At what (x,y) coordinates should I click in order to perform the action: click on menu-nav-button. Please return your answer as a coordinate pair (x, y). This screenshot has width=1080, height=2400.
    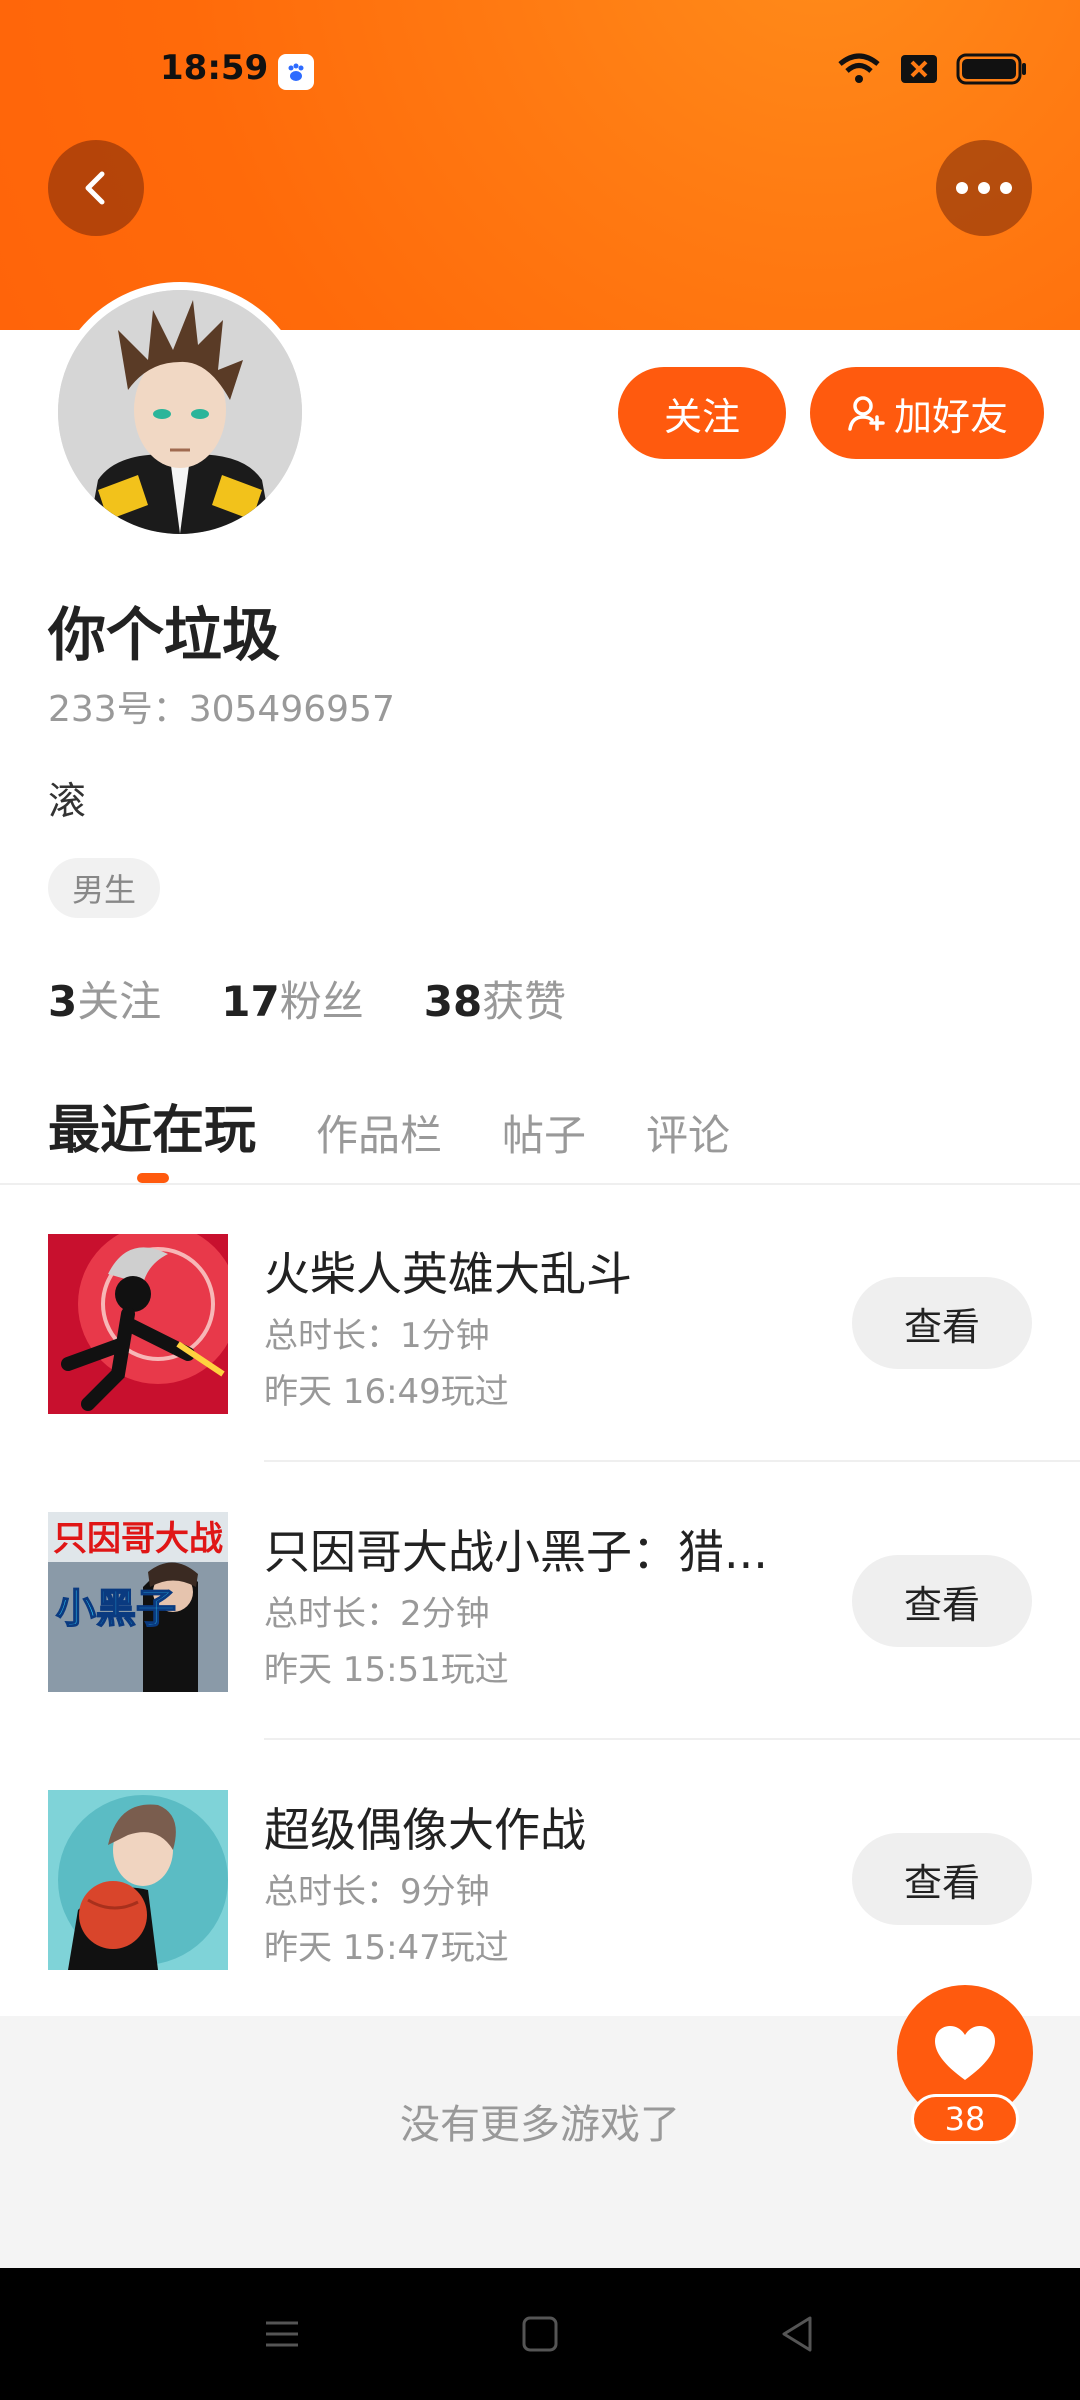
    Looking at the image, I should click on (282, 2334).